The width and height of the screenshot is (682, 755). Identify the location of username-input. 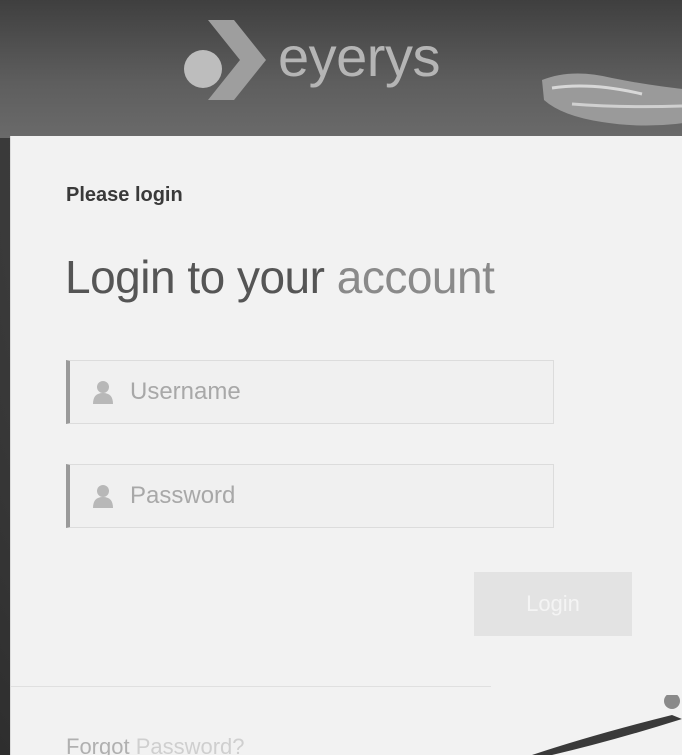
(320, 392).